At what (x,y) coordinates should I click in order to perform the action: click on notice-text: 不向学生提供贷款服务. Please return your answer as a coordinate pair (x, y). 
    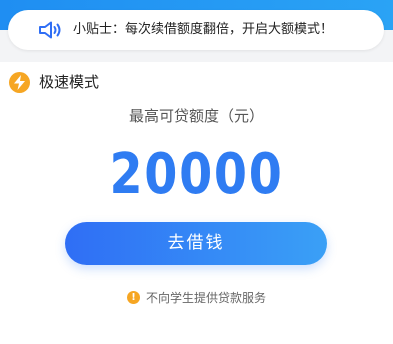
    Looking at the image, I should click on (205, 297).